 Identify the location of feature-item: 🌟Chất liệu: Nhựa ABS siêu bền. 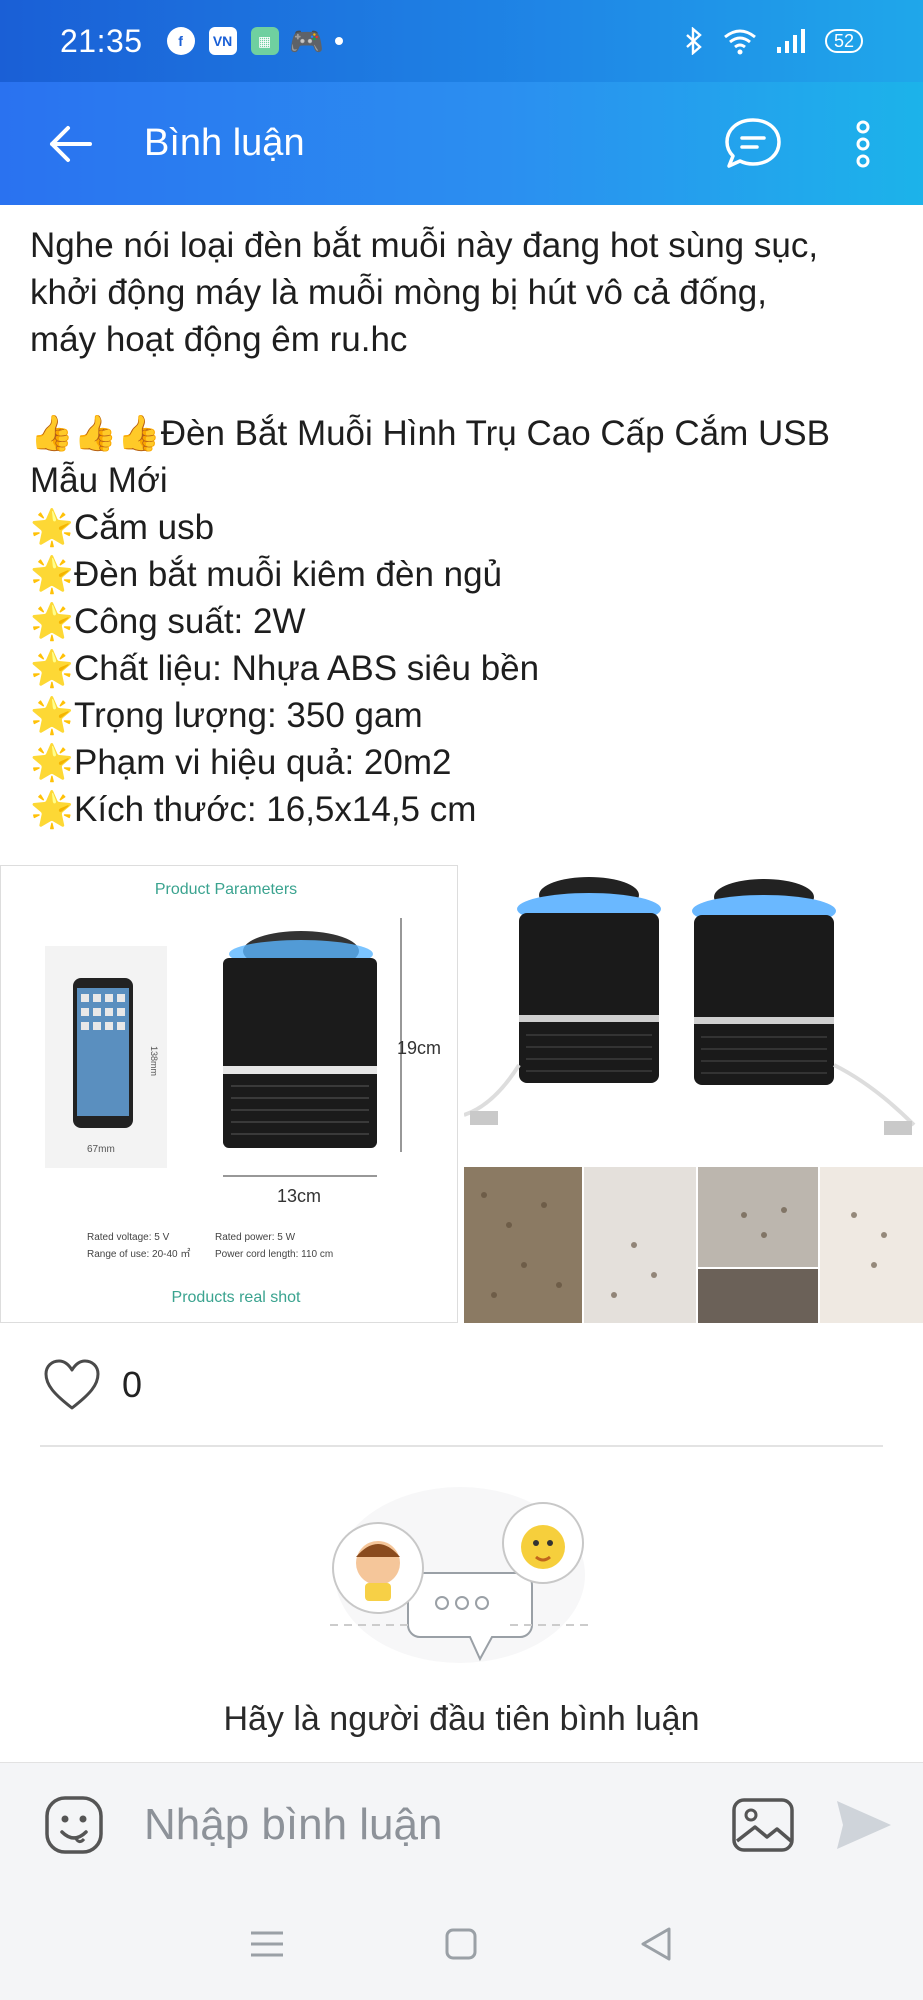
(465, 668).